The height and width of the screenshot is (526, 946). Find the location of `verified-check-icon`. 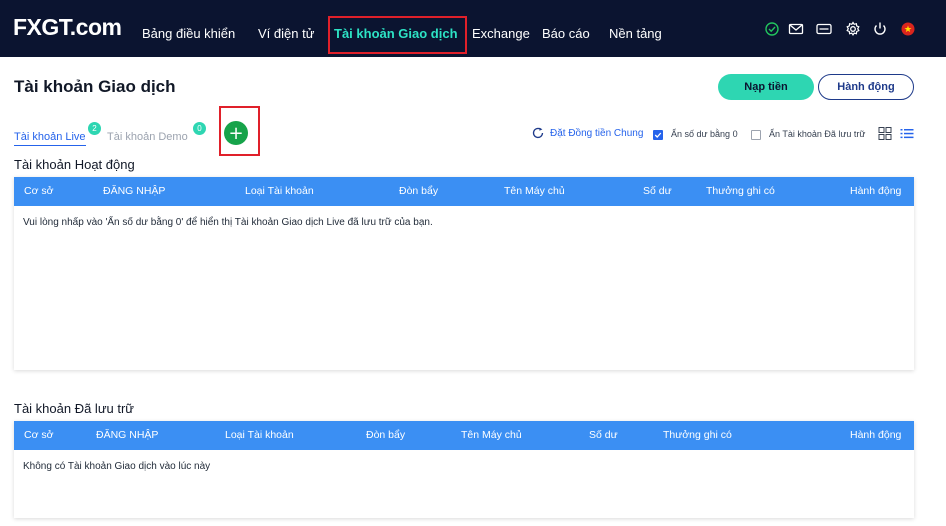

verified-check-icon is located at coordinates (772, 29).